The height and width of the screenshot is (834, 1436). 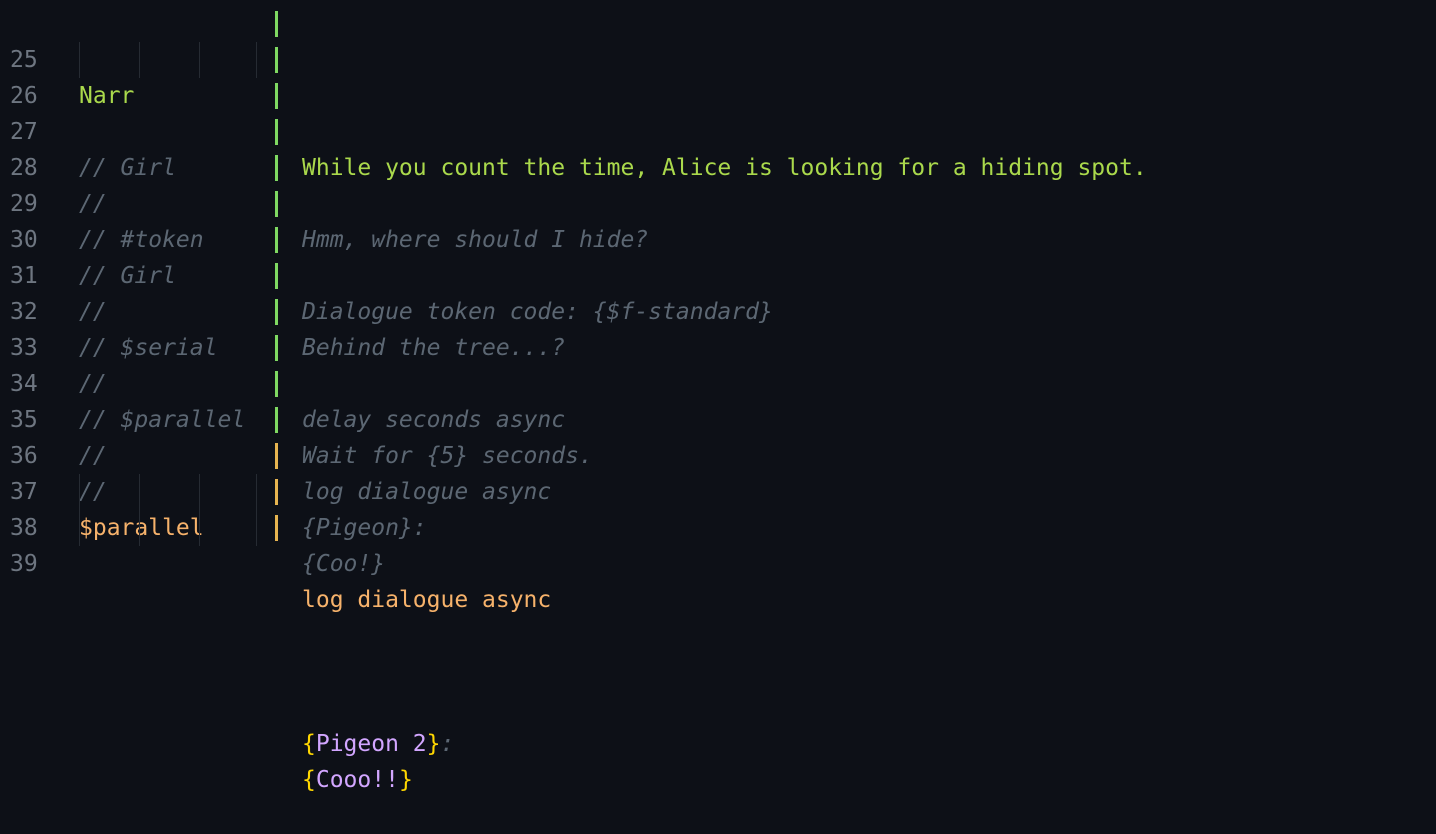 What do you see at coordinates (24, 564) in the screenshot?
I see `line-number: 39` at bounding box center [24, 564].